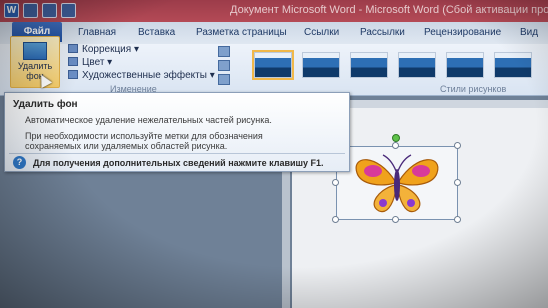 This screenshot has width=548, height=308. What do you see at coordinates (321, 32) in the screenshot?
I see `tab-references: Ссылки` at bounding box center [321, 32].